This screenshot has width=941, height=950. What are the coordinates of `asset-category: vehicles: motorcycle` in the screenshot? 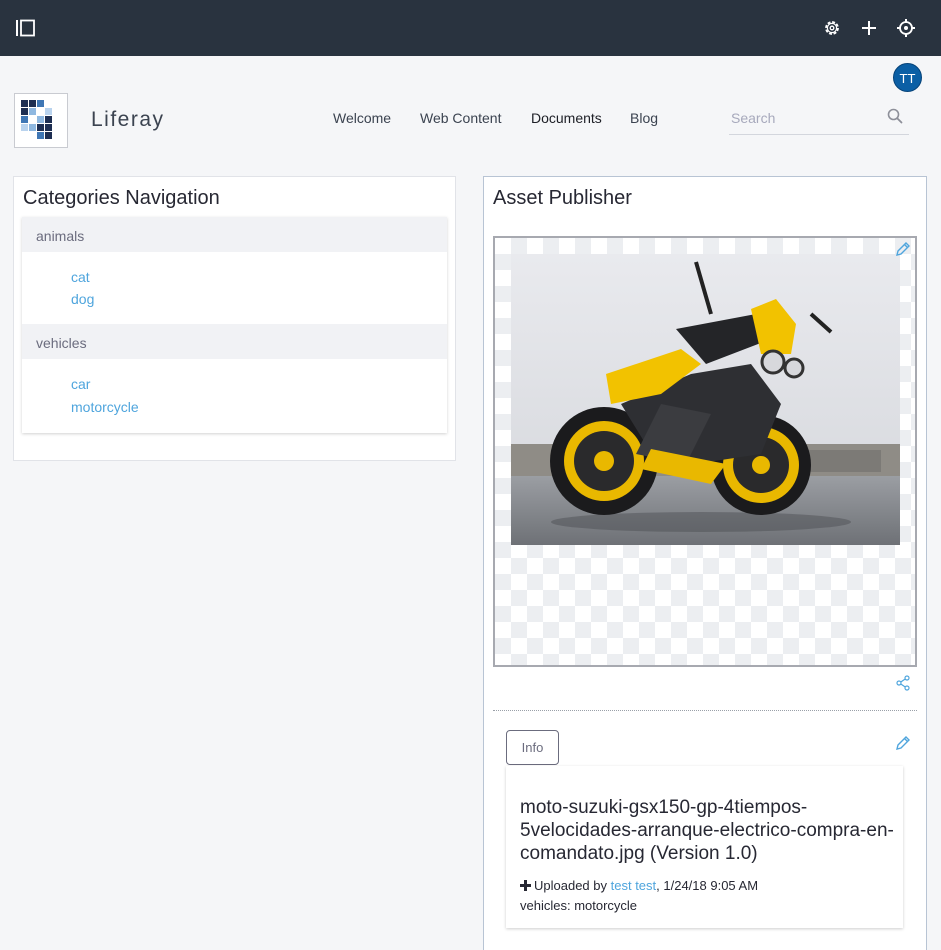 It's located at (579, 905).